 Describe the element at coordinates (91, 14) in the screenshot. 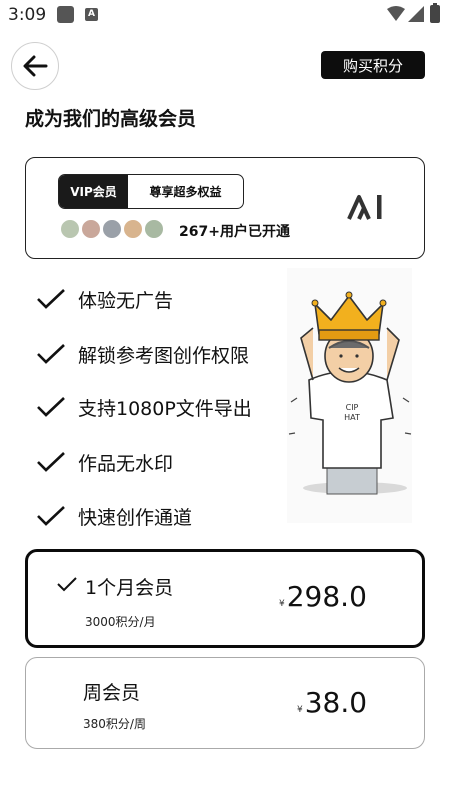

I see `notification-a-icon: A` at that location.